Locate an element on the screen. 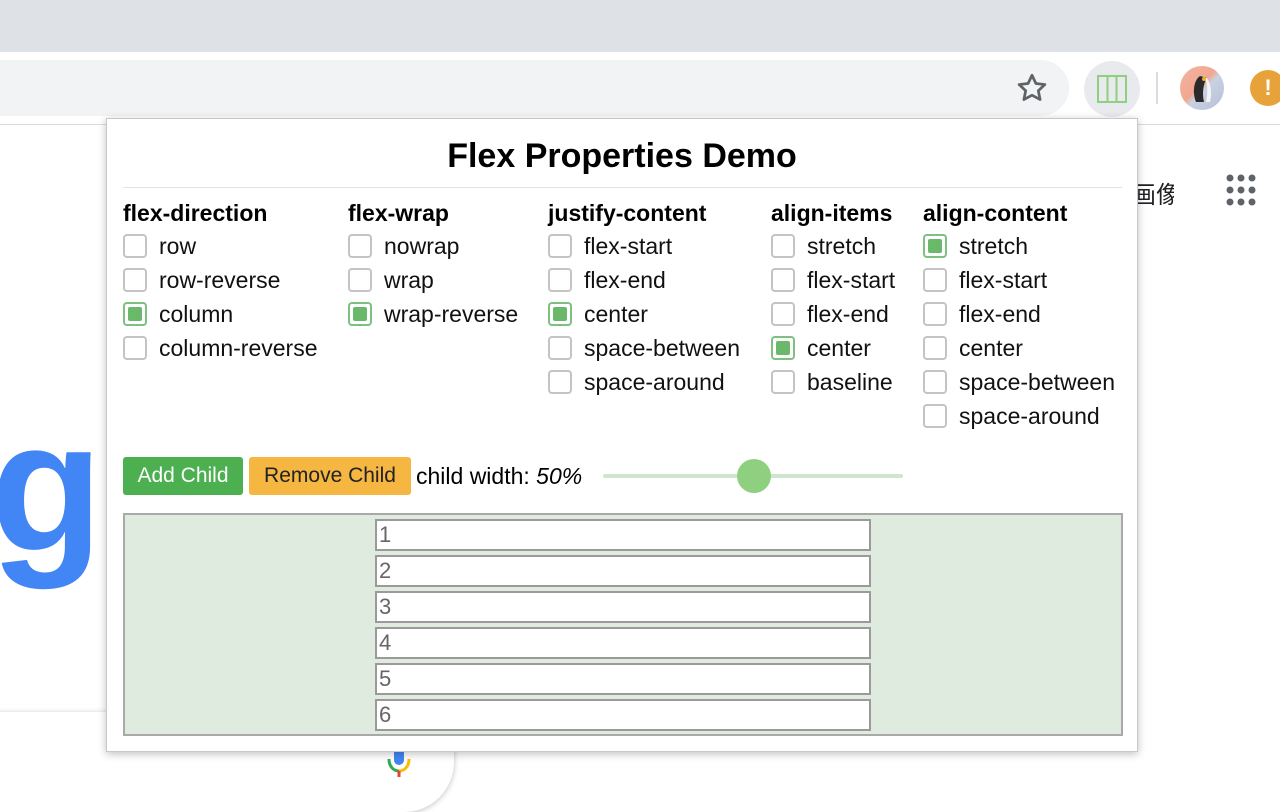 Image resolution: width=1280 pixels, height=812 pixels. option-align-items-flex-end: flex-end is located at coordinates (833, 314).